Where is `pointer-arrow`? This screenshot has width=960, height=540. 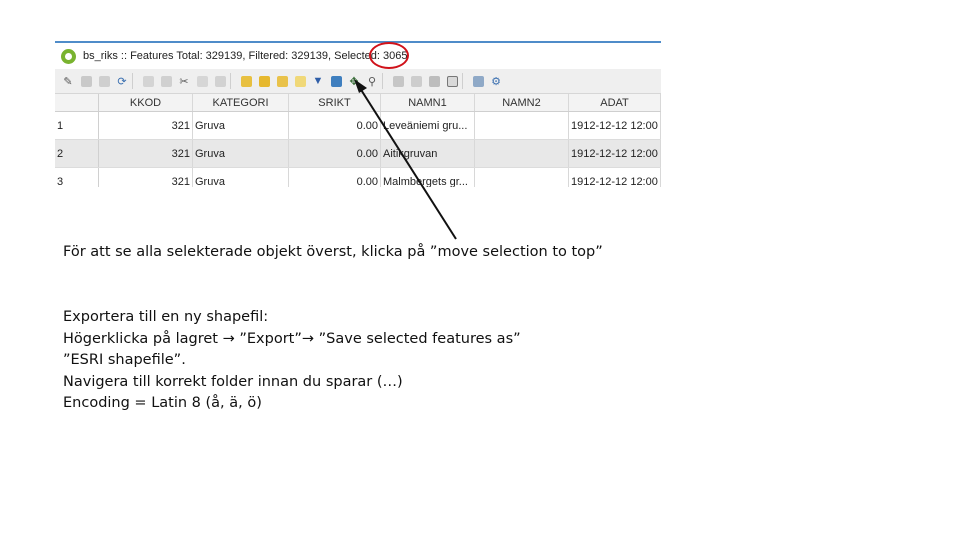 pointer-arrow is located at coordinates (405, 159).